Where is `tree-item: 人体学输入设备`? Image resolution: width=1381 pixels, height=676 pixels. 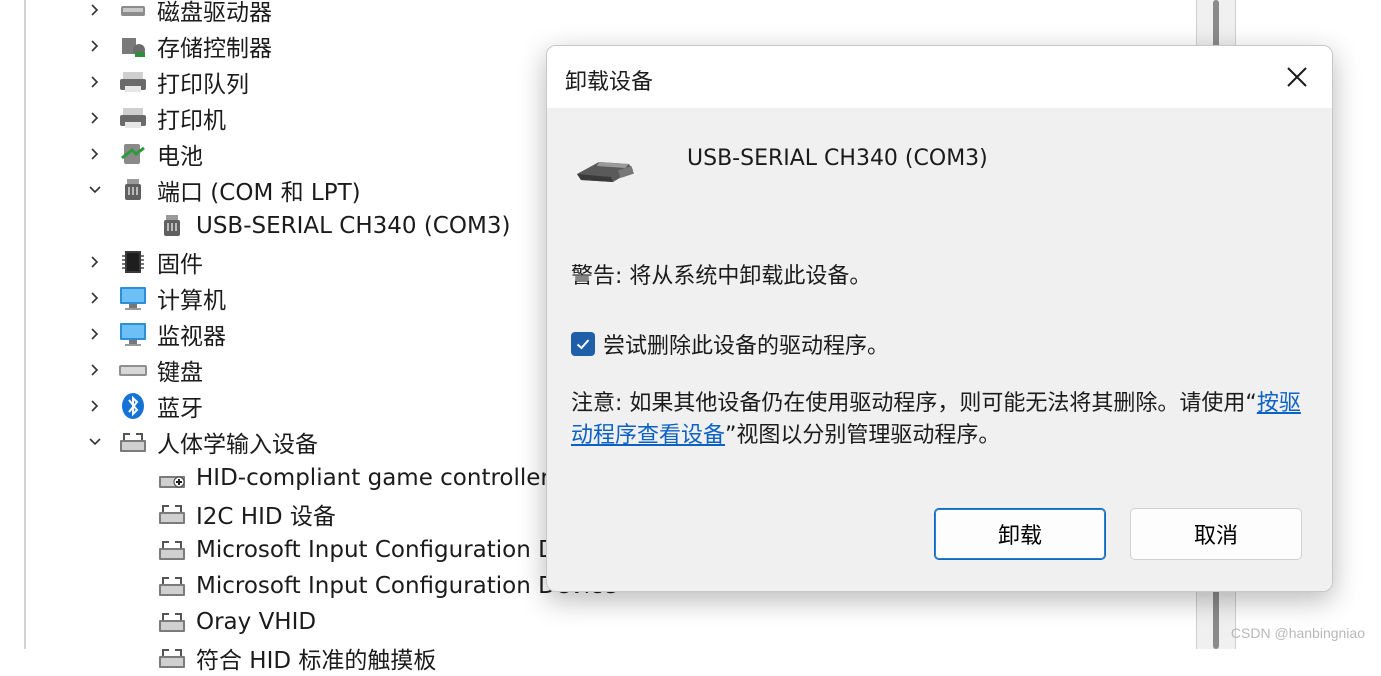
tree-item: 人体学输入设备 is located at coordinates (217, 442).